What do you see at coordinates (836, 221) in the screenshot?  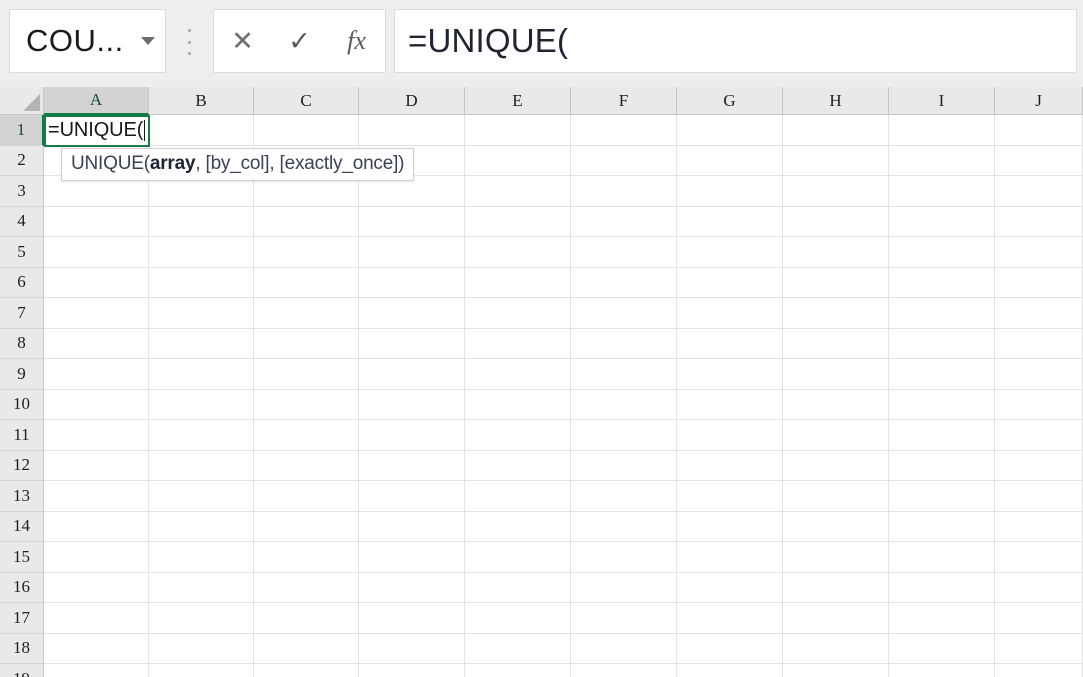 I see `cell-H4` at bounding box center [836, 221].